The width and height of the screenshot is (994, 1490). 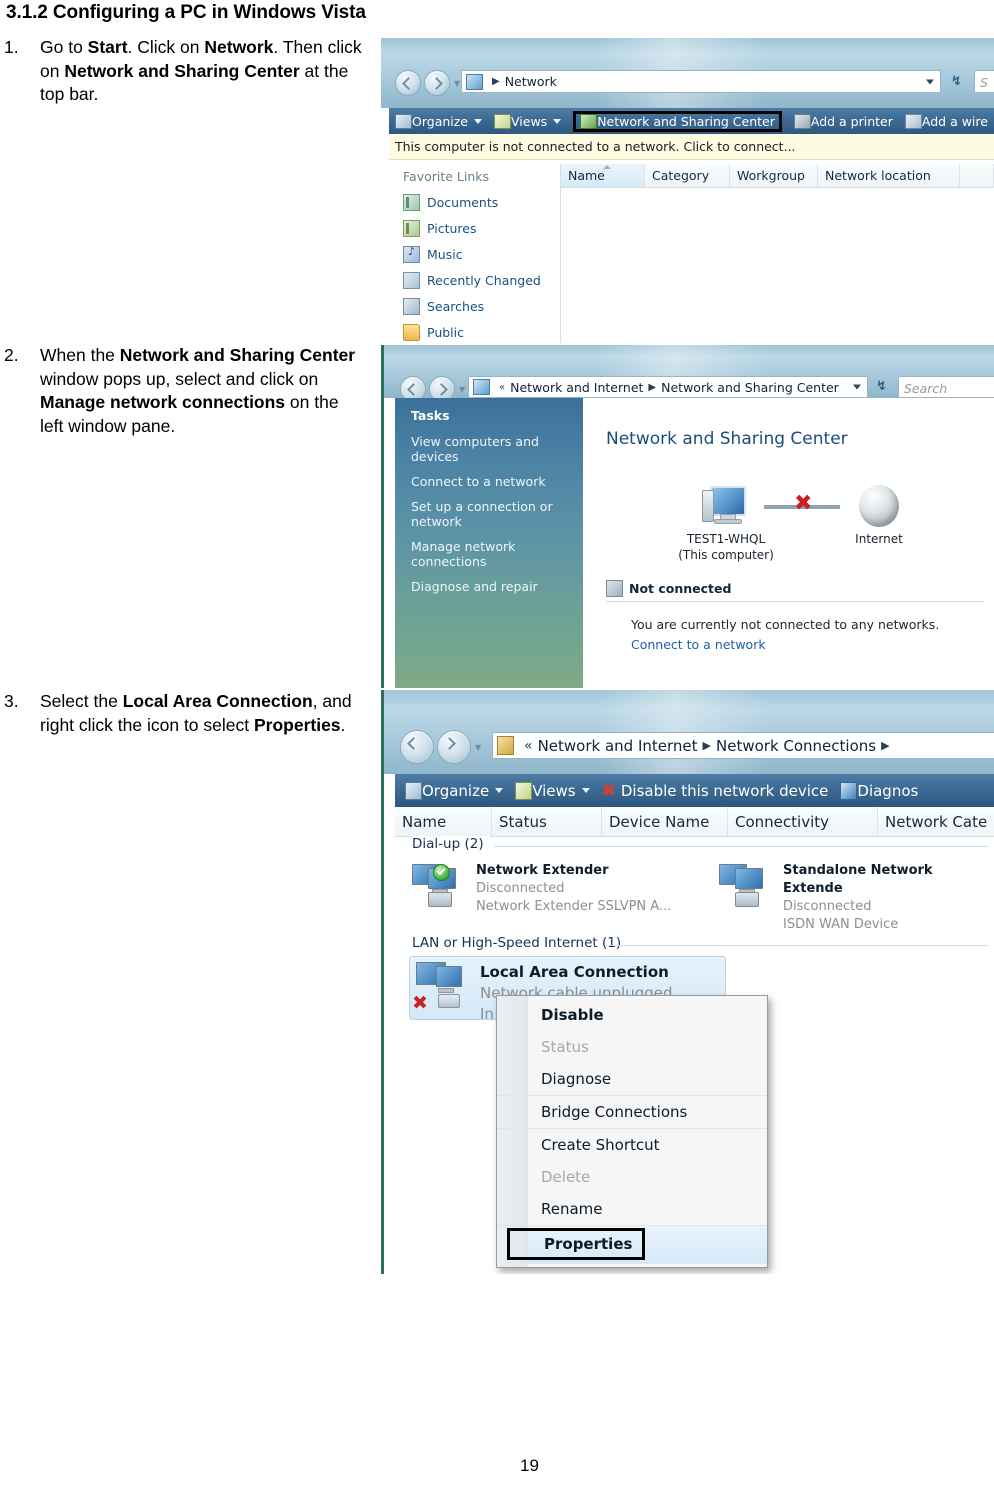 What do you see at coordinates (576, 1244) in the screenshot?
I see `context-menu-item-properties: Properties` at bounding box center [576, 1244].